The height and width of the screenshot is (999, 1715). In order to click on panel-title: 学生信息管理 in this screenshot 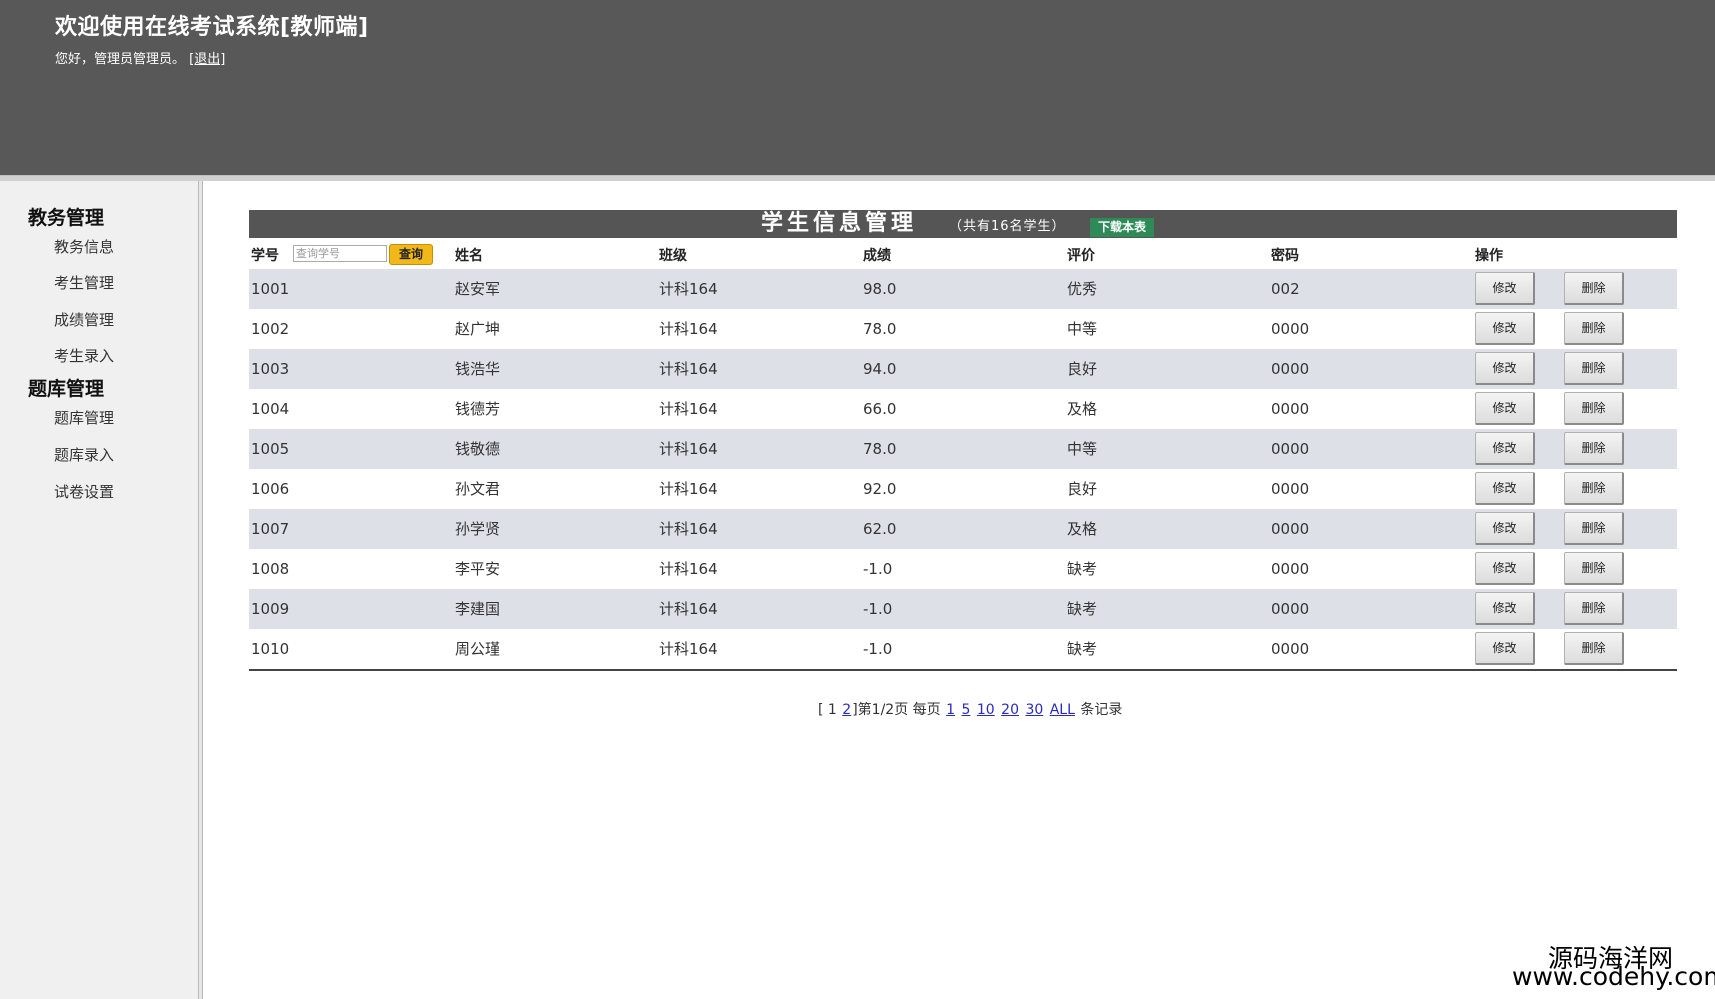, I will do `click(839, 223)`.